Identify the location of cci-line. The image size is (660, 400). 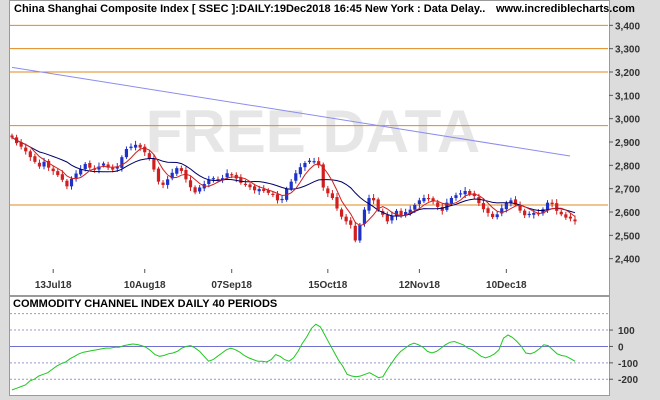
(293, 357).